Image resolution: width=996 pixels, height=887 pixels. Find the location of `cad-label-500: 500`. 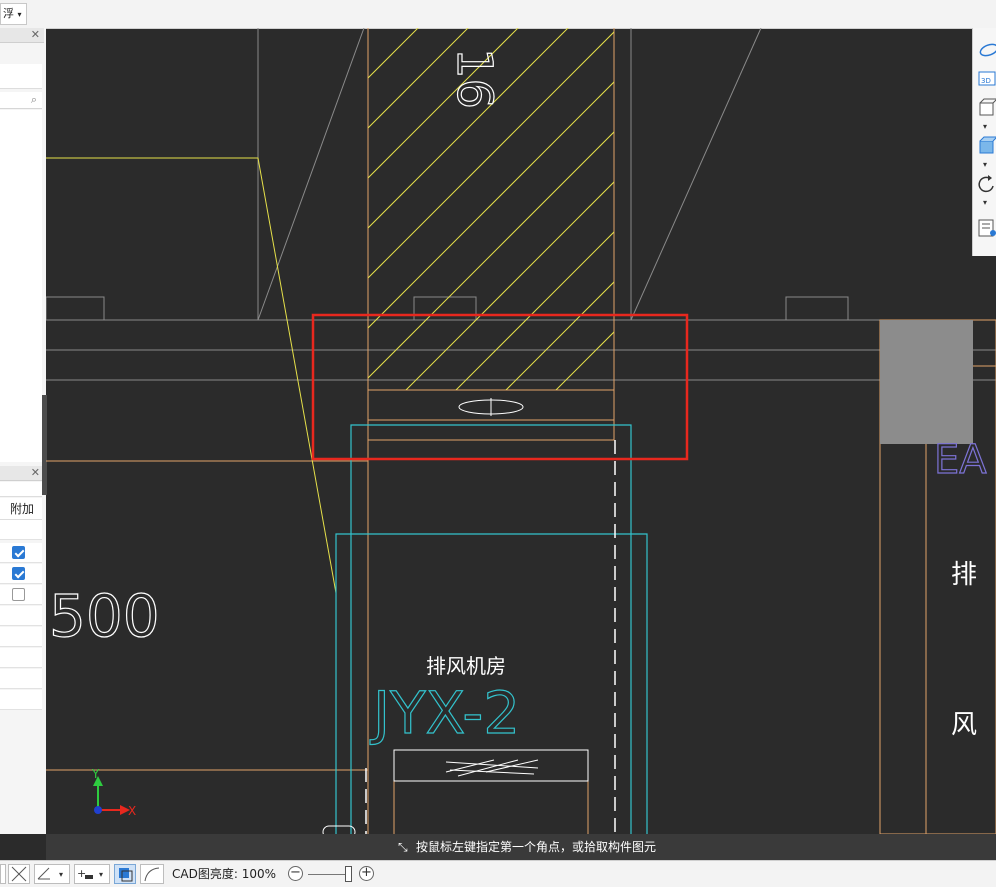

cad-label-500: 500 is located at coordinates (104, 616).